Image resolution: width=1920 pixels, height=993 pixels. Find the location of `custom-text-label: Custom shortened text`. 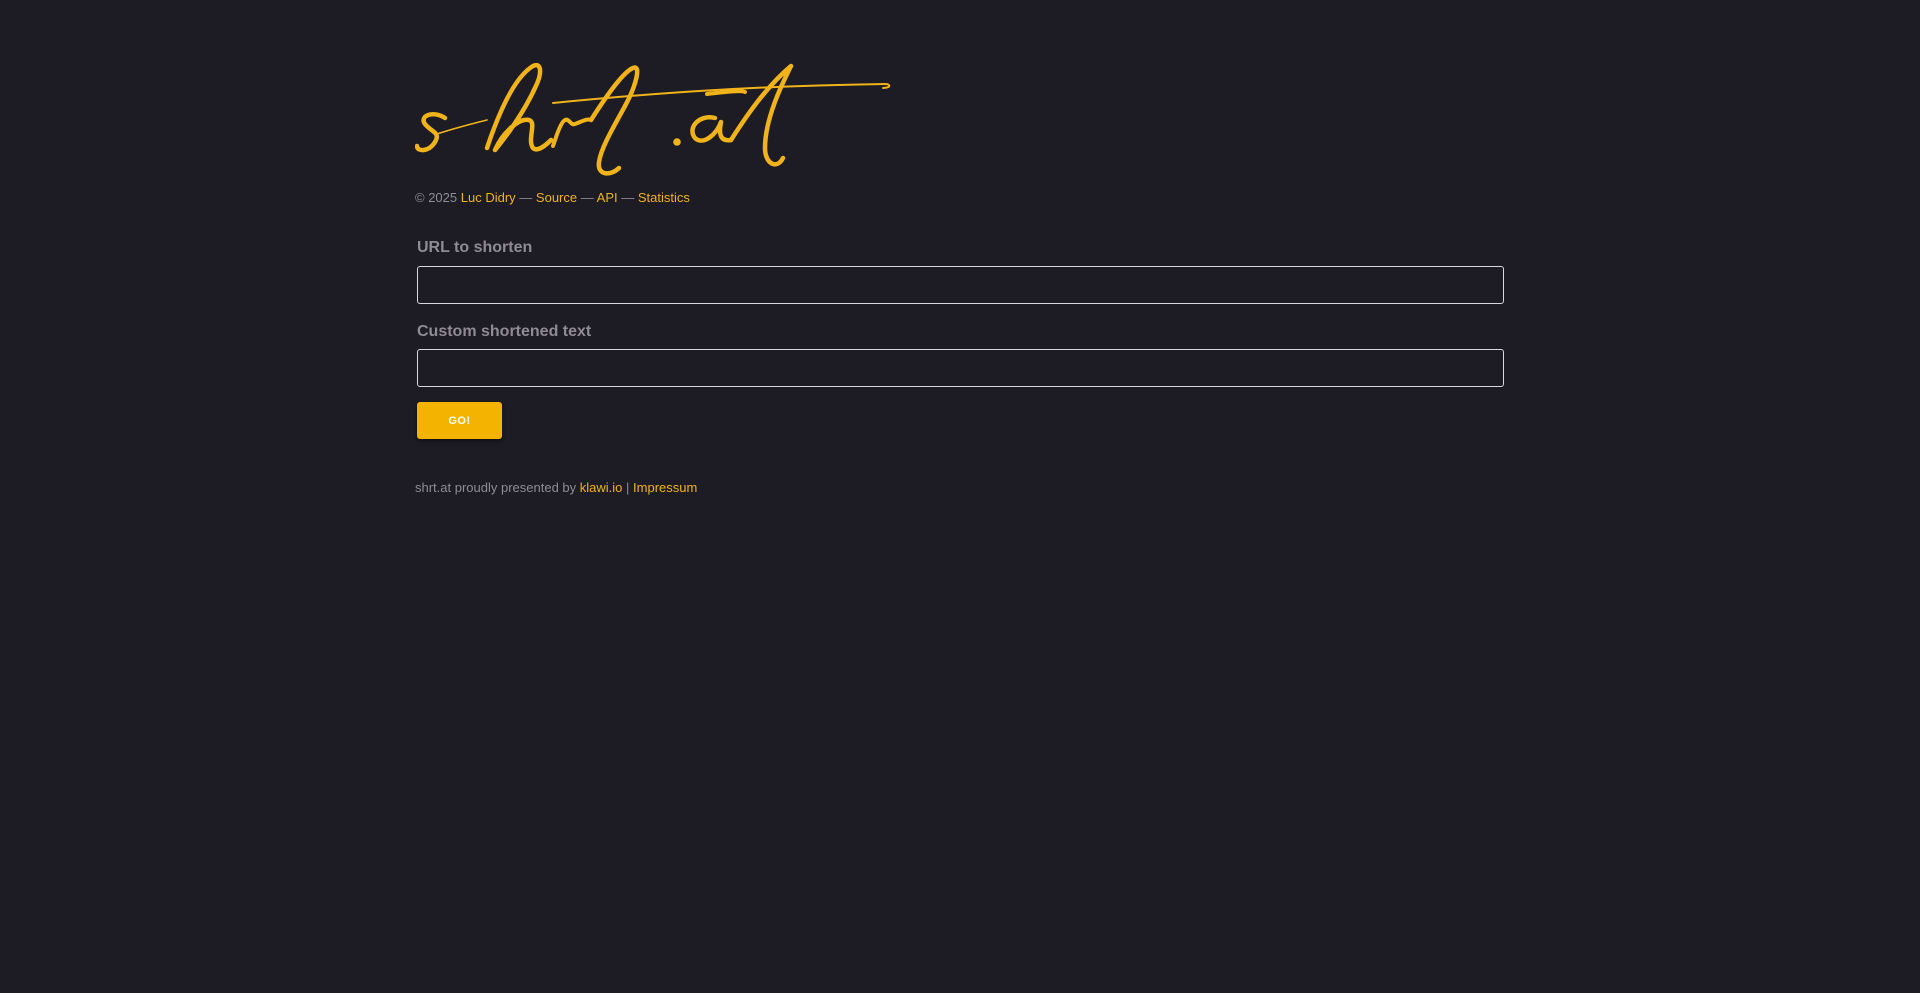

custom-text-label: Custom shortened text is located at coordinates (504, 331).